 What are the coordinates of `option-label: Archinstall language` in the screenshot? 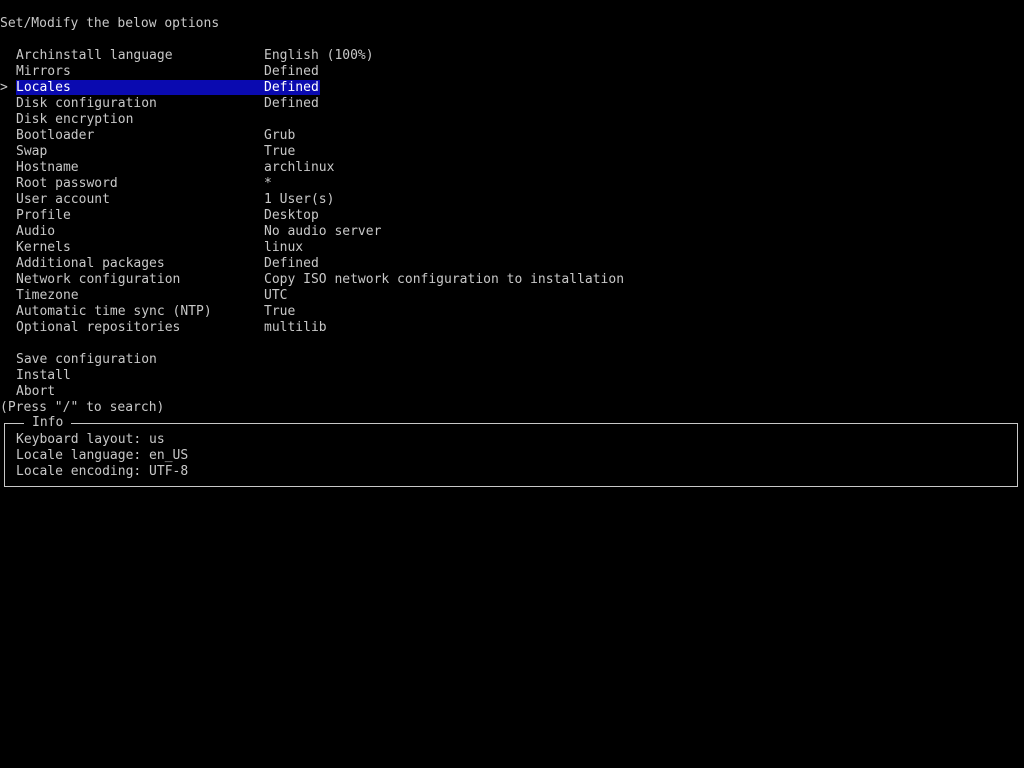 It's located at (94, 55).